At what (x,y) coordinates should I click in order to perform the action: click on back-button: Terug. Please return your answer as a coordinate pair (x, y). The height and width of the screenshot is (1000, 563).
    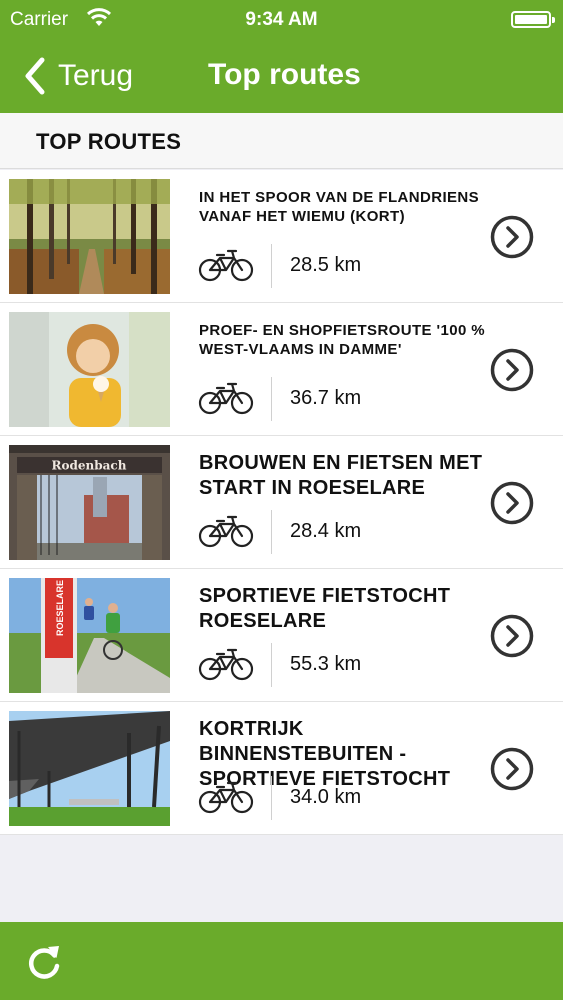
    Looking at the image, I should click on (77, 76).